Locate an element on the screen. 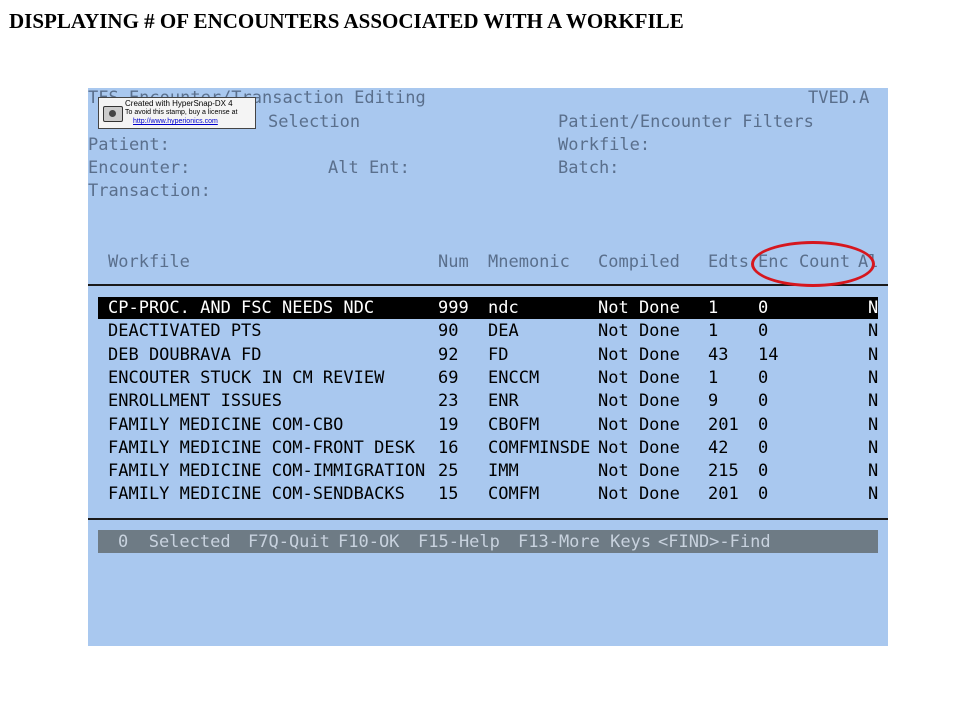  cell-mnemonic: FD is located at coordinates (498, 354).